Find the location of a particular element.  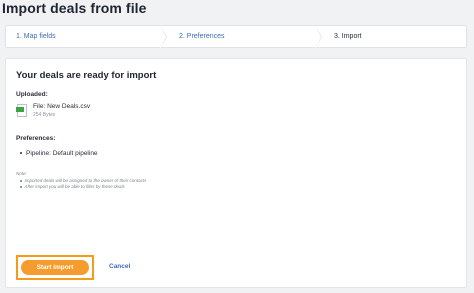

step-label: 3. Import is located at coordinates (348, 36).